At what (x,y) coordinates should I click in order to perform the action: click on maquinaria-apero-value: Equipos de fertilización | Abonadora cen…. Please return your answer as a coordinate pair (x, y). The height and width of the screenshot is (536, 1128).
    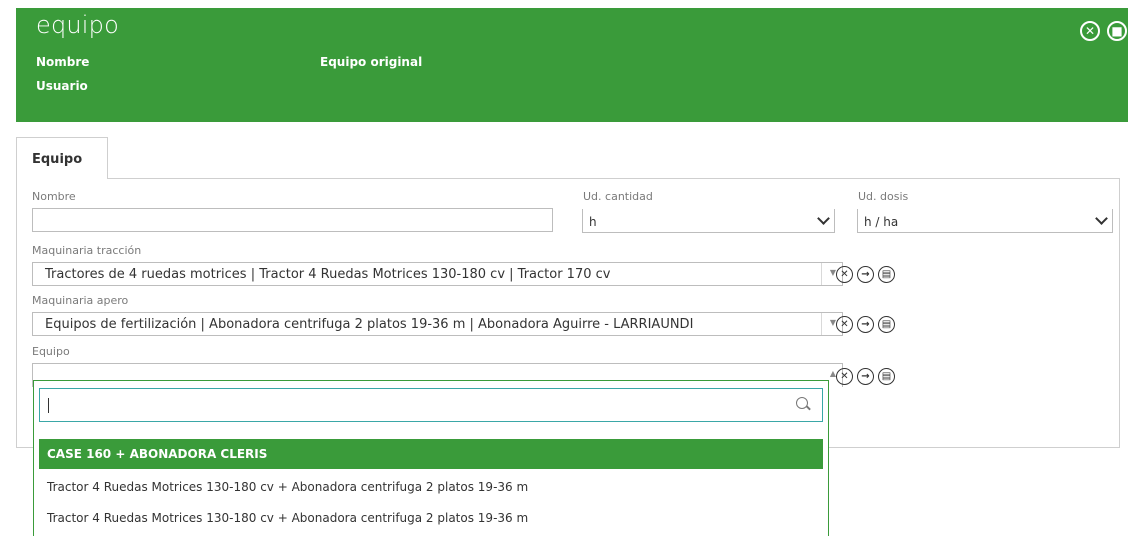
    Looking at the image, I should click on (369, 324).